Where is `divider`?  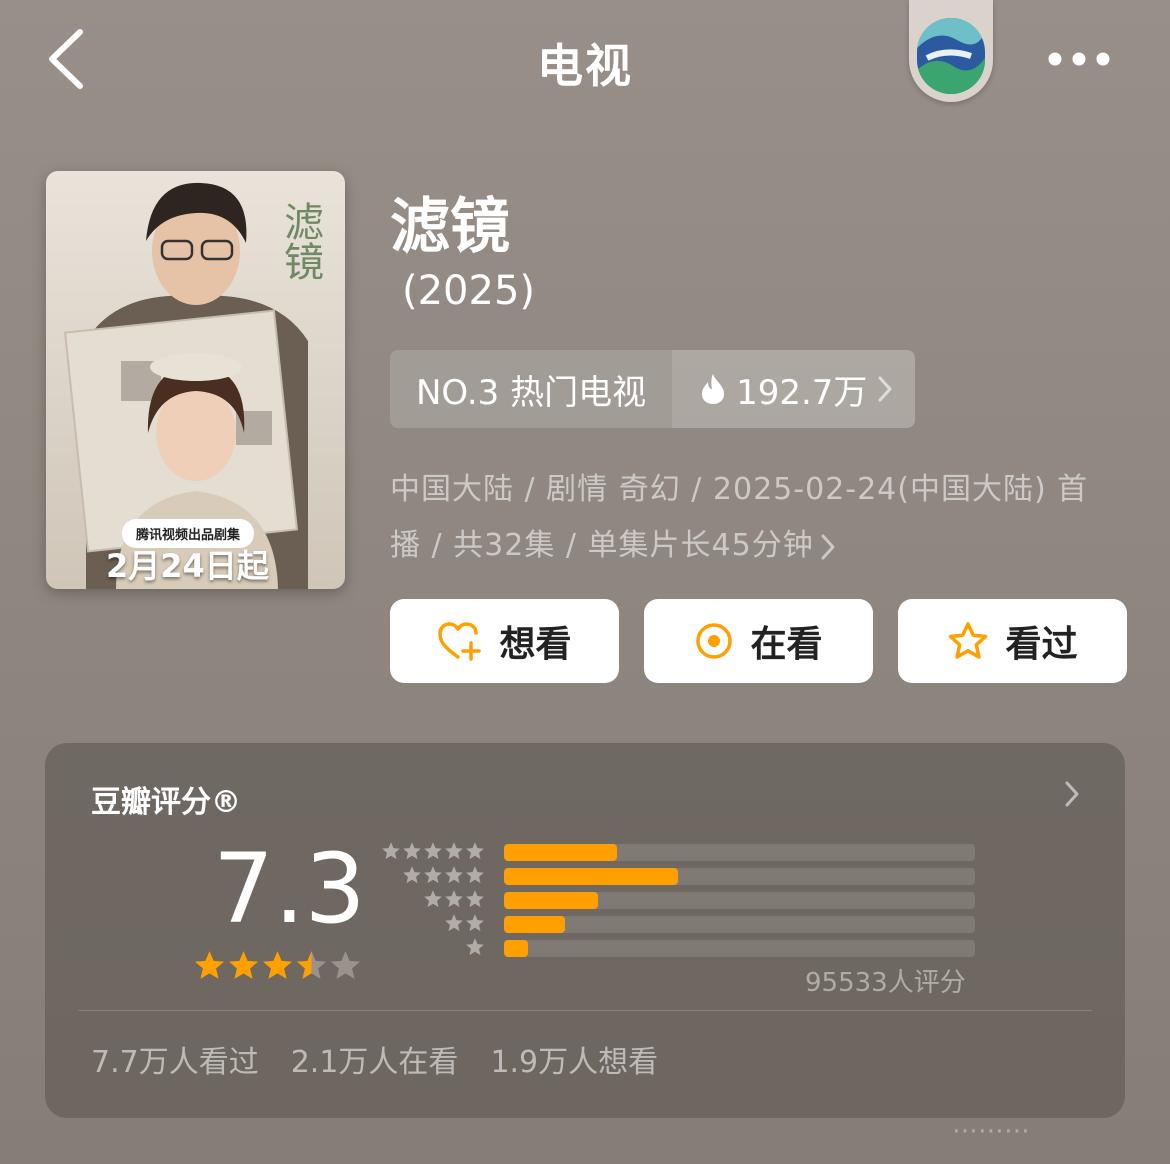 divider is located at coordinates (585, 1010).